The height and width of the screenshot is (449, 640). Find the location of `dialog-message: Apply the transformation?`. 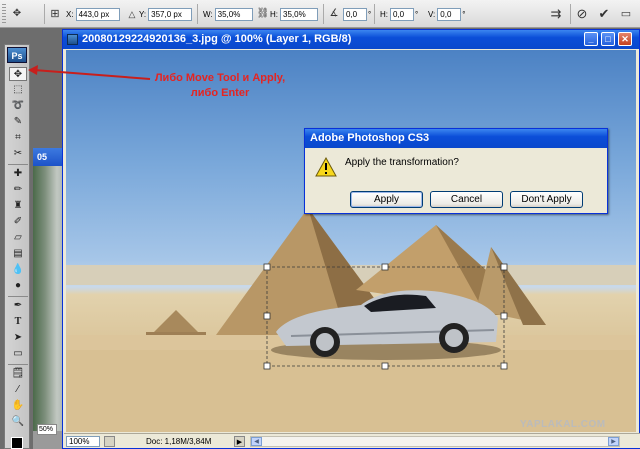

dialog-message: Apply the transformation? is located at coordinates (402, 162).